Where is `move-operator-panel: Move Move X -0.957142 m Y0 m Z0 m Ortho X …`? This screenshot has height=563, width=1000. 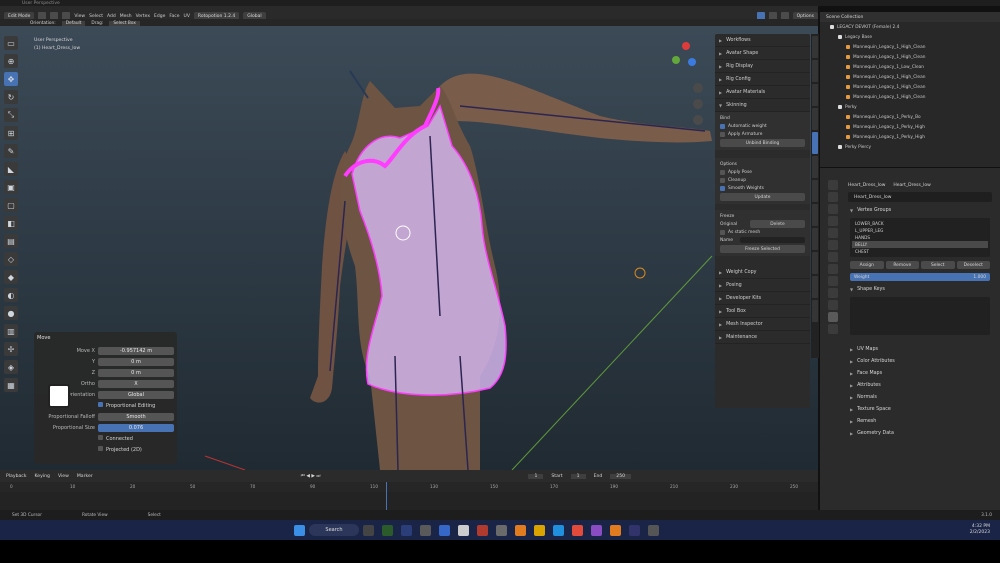
move-operator-panel: Move Move X -0.957142 m Y0 m Z0 m Ortho X … is located at coordinates (105, 398).